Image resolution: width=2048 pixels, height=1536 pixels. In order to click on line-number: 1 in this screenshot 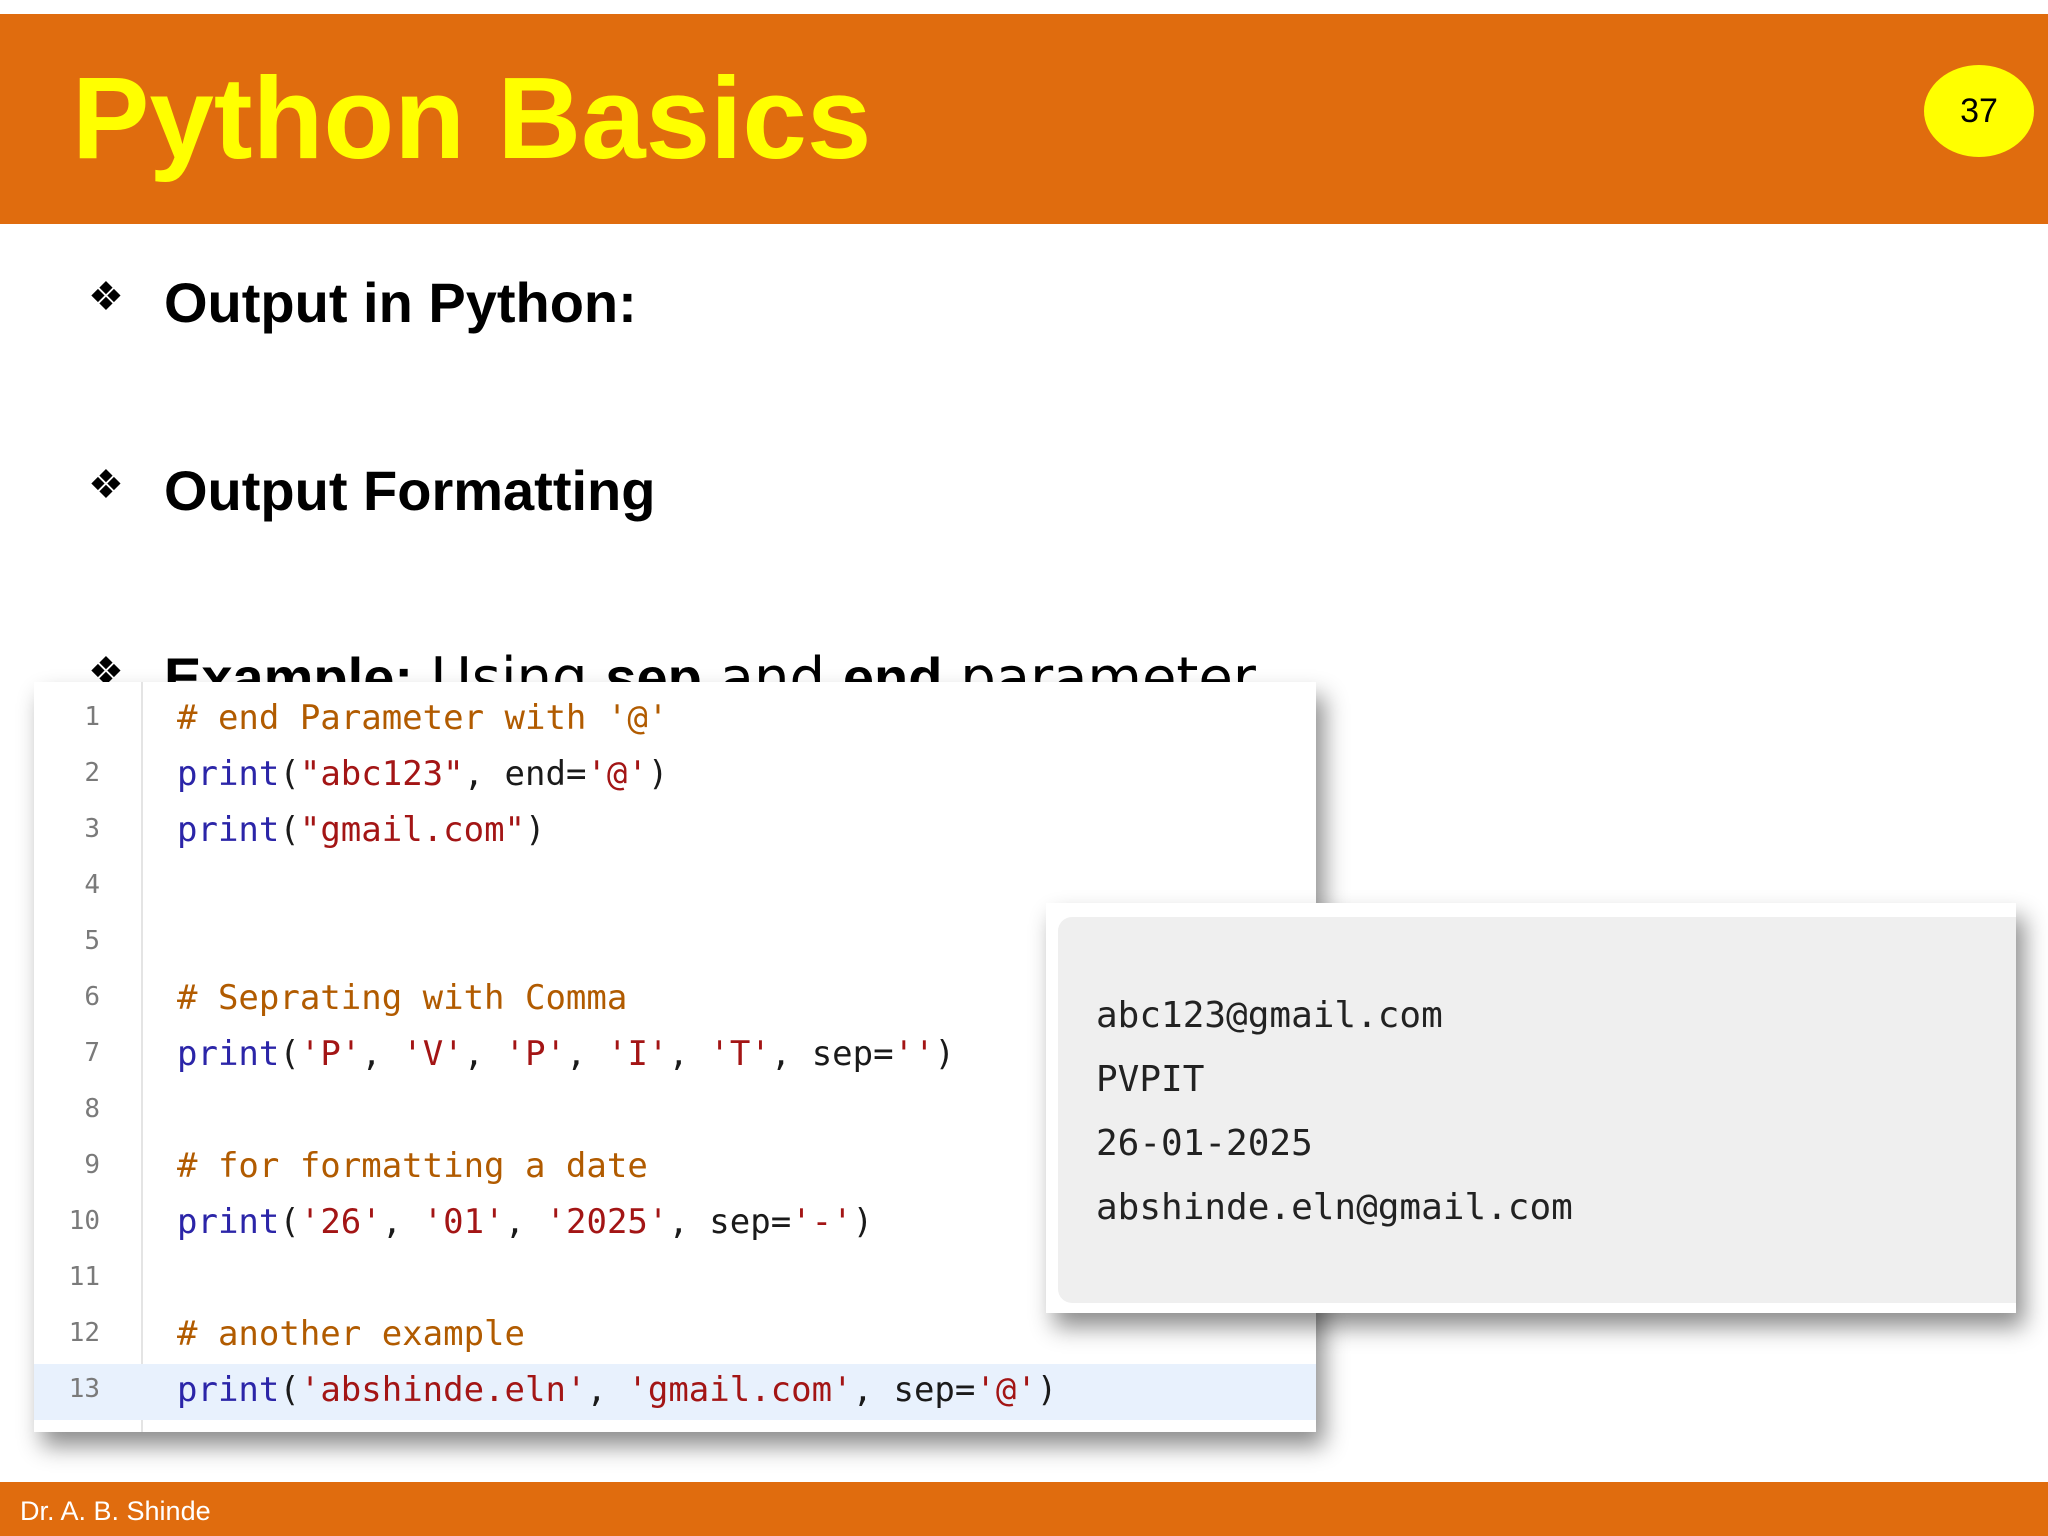, I will do `click(92, 717)`.